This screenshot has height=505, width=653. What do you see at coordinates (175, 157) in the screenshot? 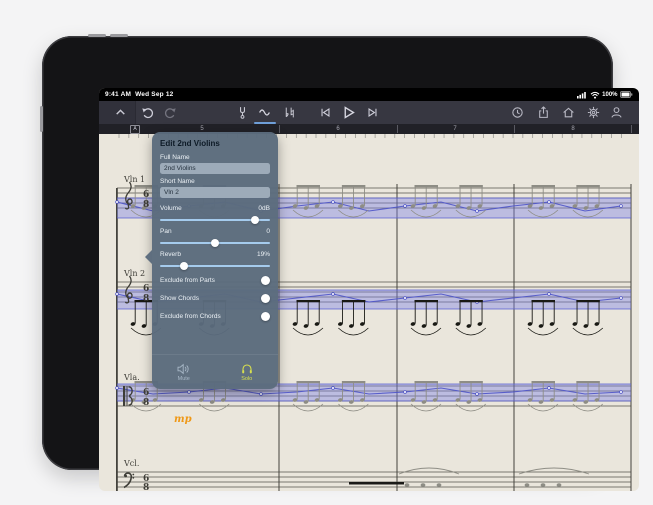
I see `full-name-label: Full Name` at bounding box center [175, 157].